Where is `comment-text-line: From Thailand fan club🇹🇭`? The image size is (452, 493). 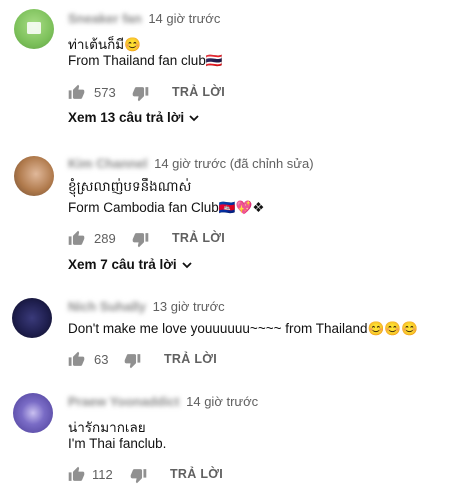 comment-text-line: From Thailand fan club🇹🇭 is located at coordinates (145, 60).